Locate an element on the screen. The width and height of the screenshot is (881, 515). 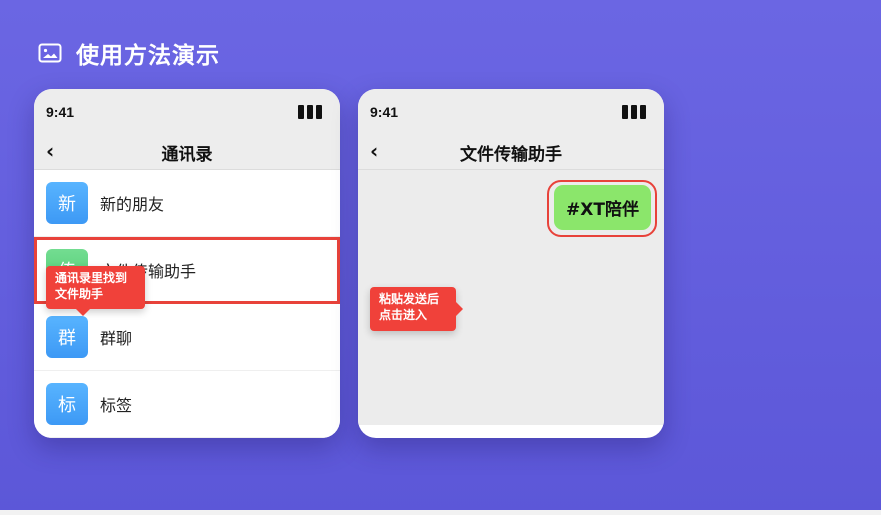
nav-bar: ‹ 通讯录 is located at coordinates (187, 151).